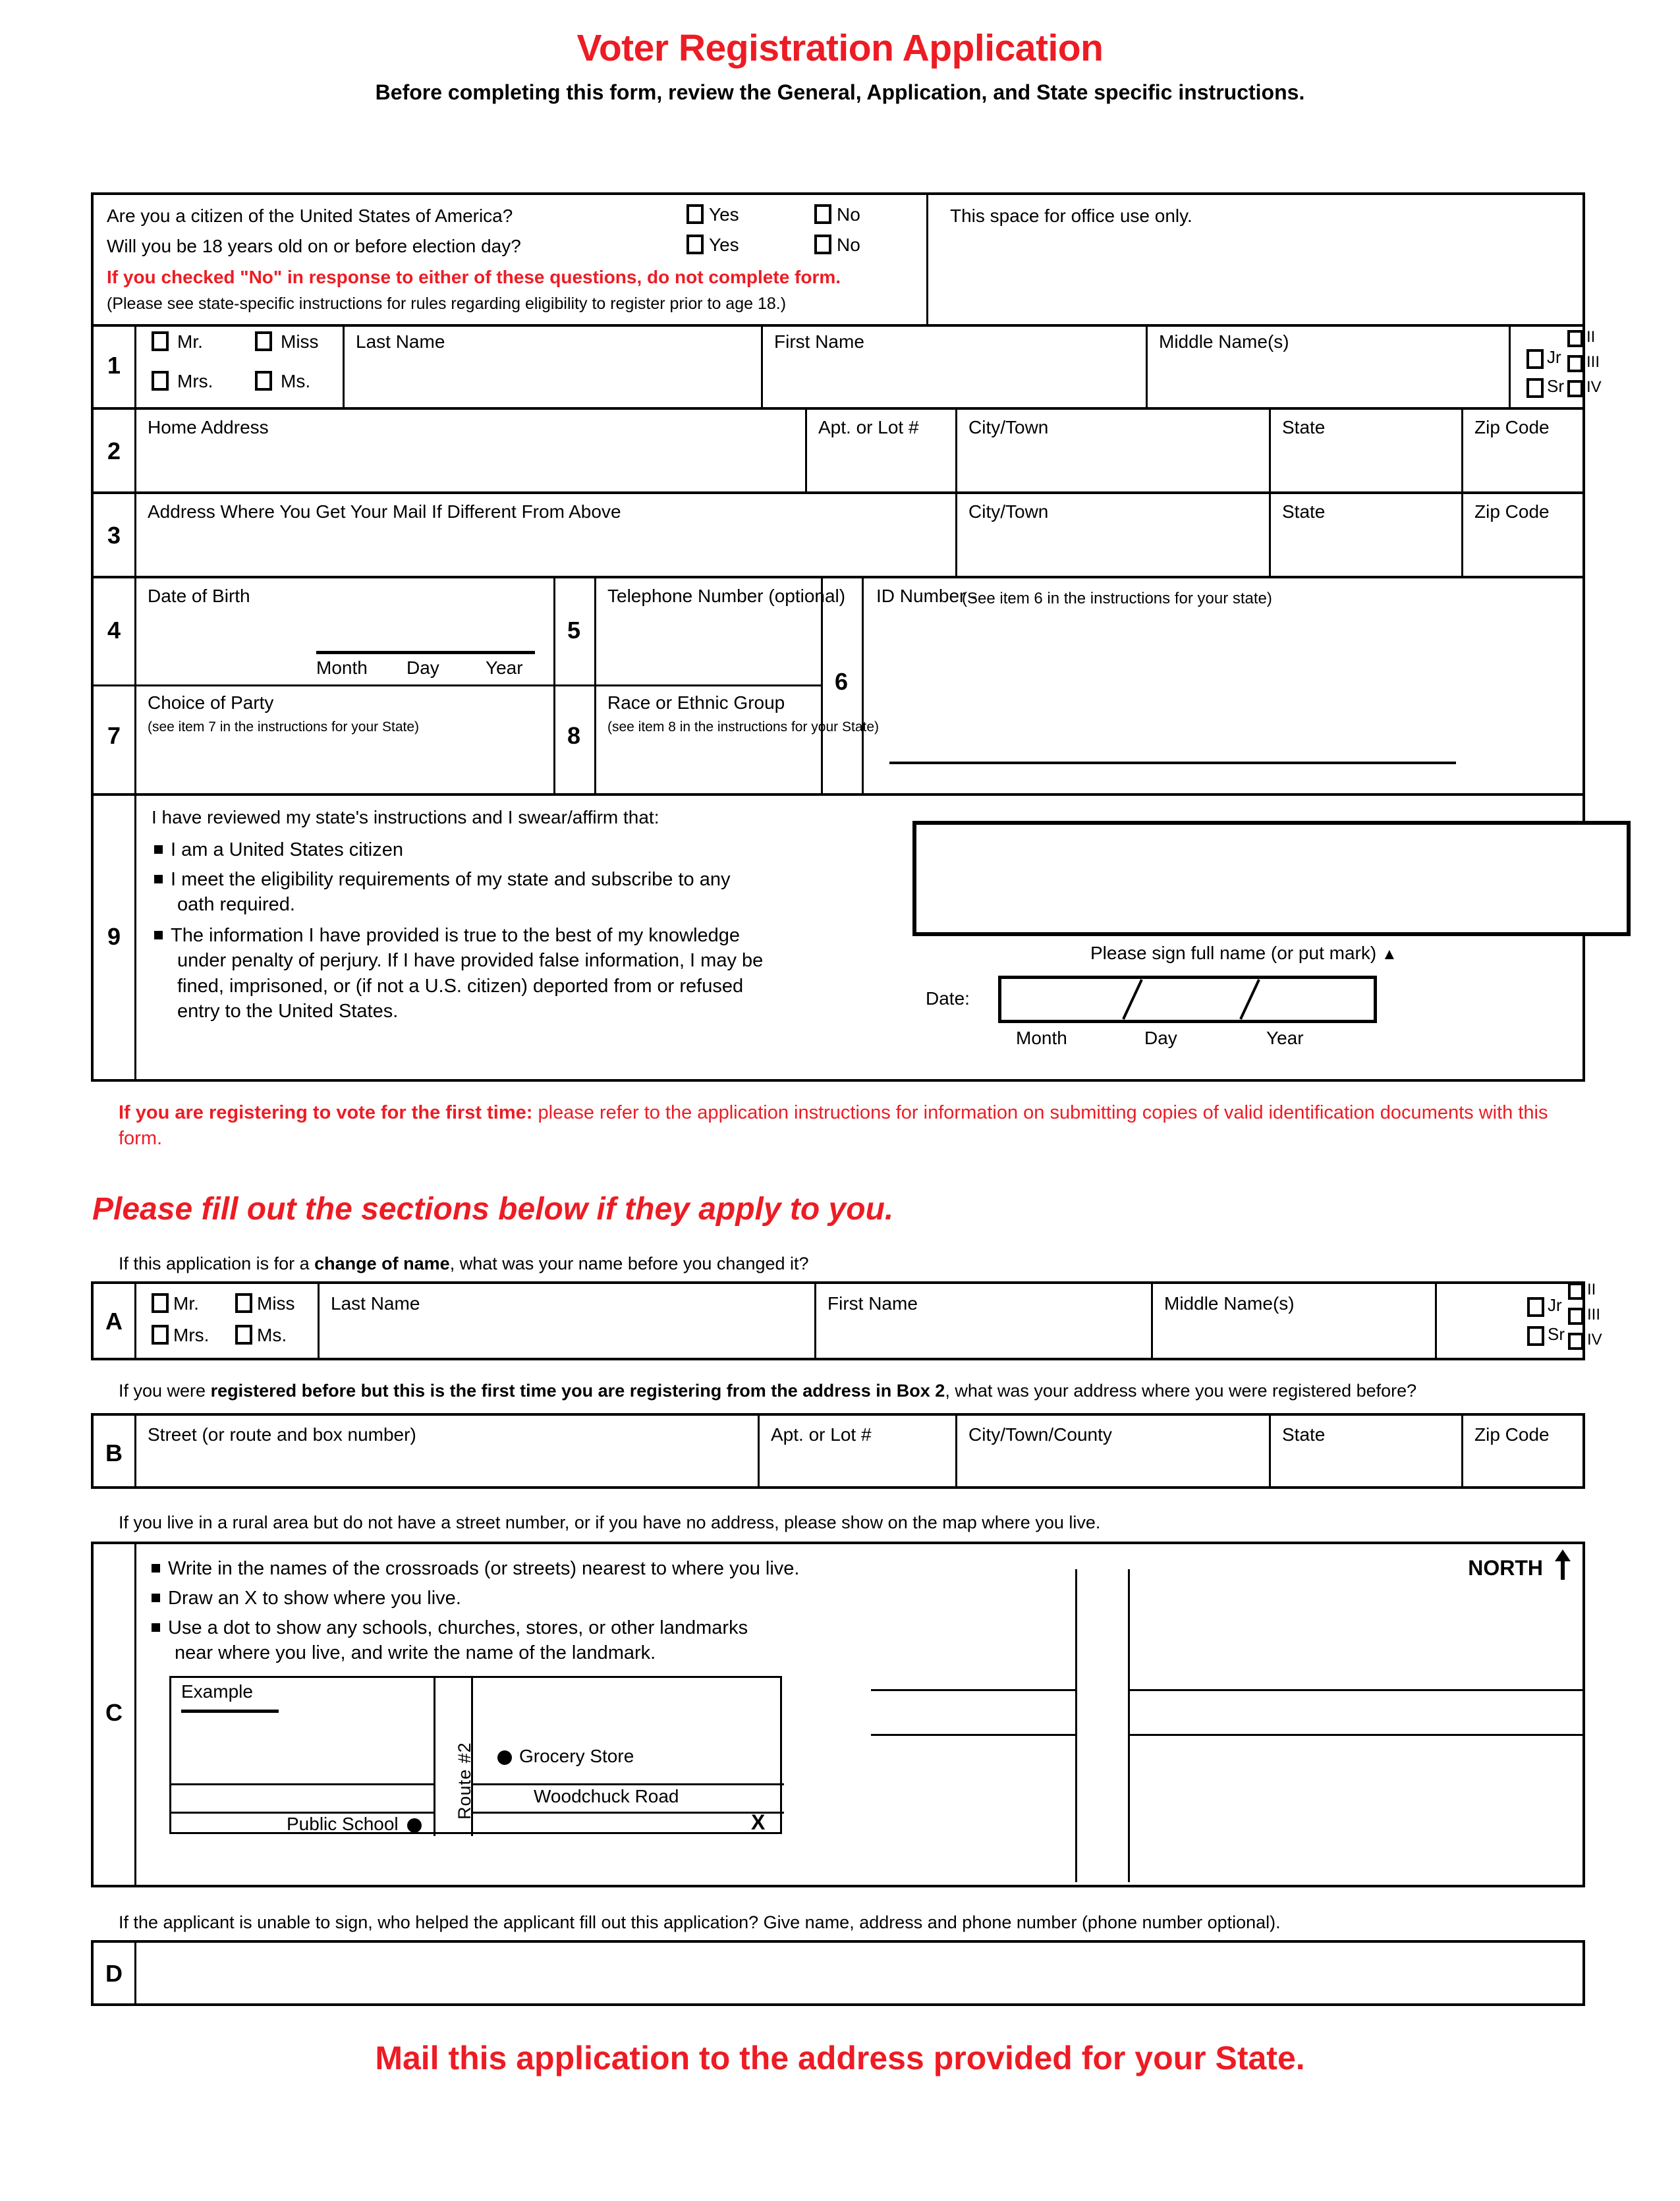 This screenshot has width=1680, height=2201. Describe the element at coordinates (135, 450) in the screenshot. I see `divider-row2-num` at that location.